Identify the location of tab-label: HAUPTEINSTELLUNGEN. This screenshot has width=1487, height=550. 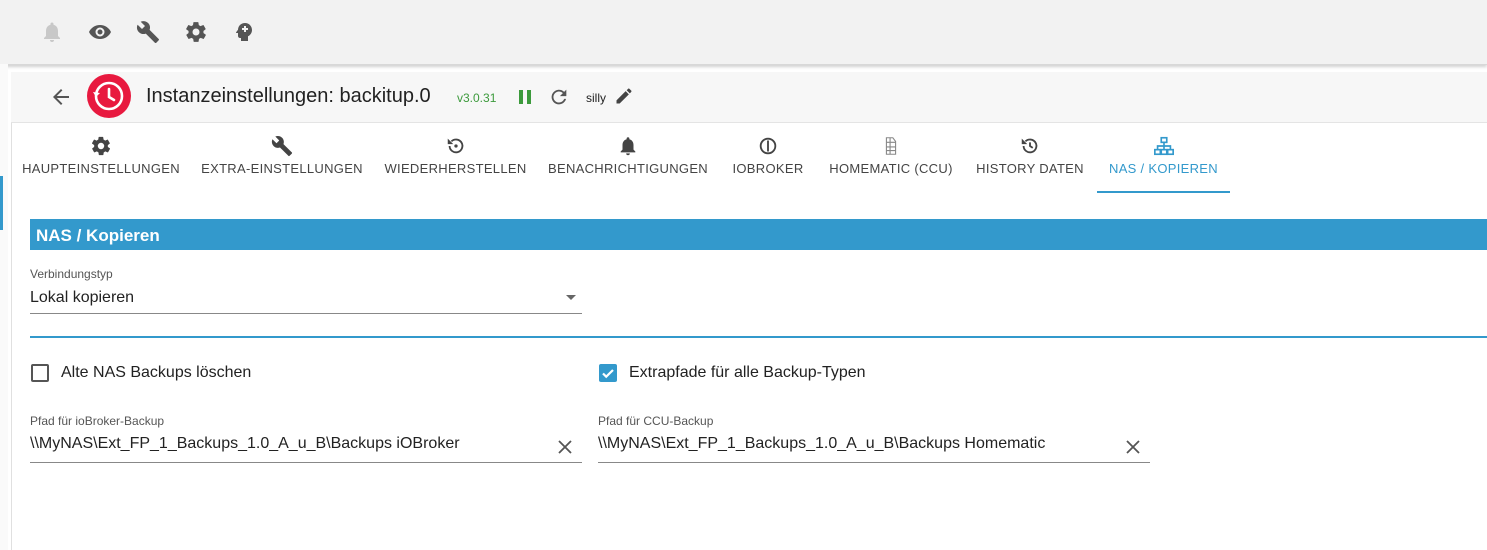
(101, 168).